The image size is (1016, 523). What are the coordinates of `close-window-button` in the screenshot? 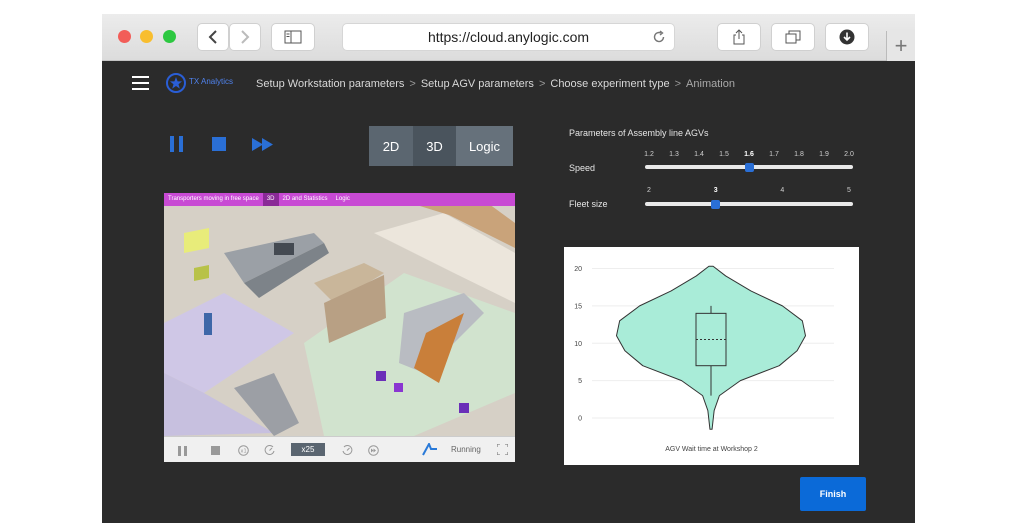 It's located at (124, 36).